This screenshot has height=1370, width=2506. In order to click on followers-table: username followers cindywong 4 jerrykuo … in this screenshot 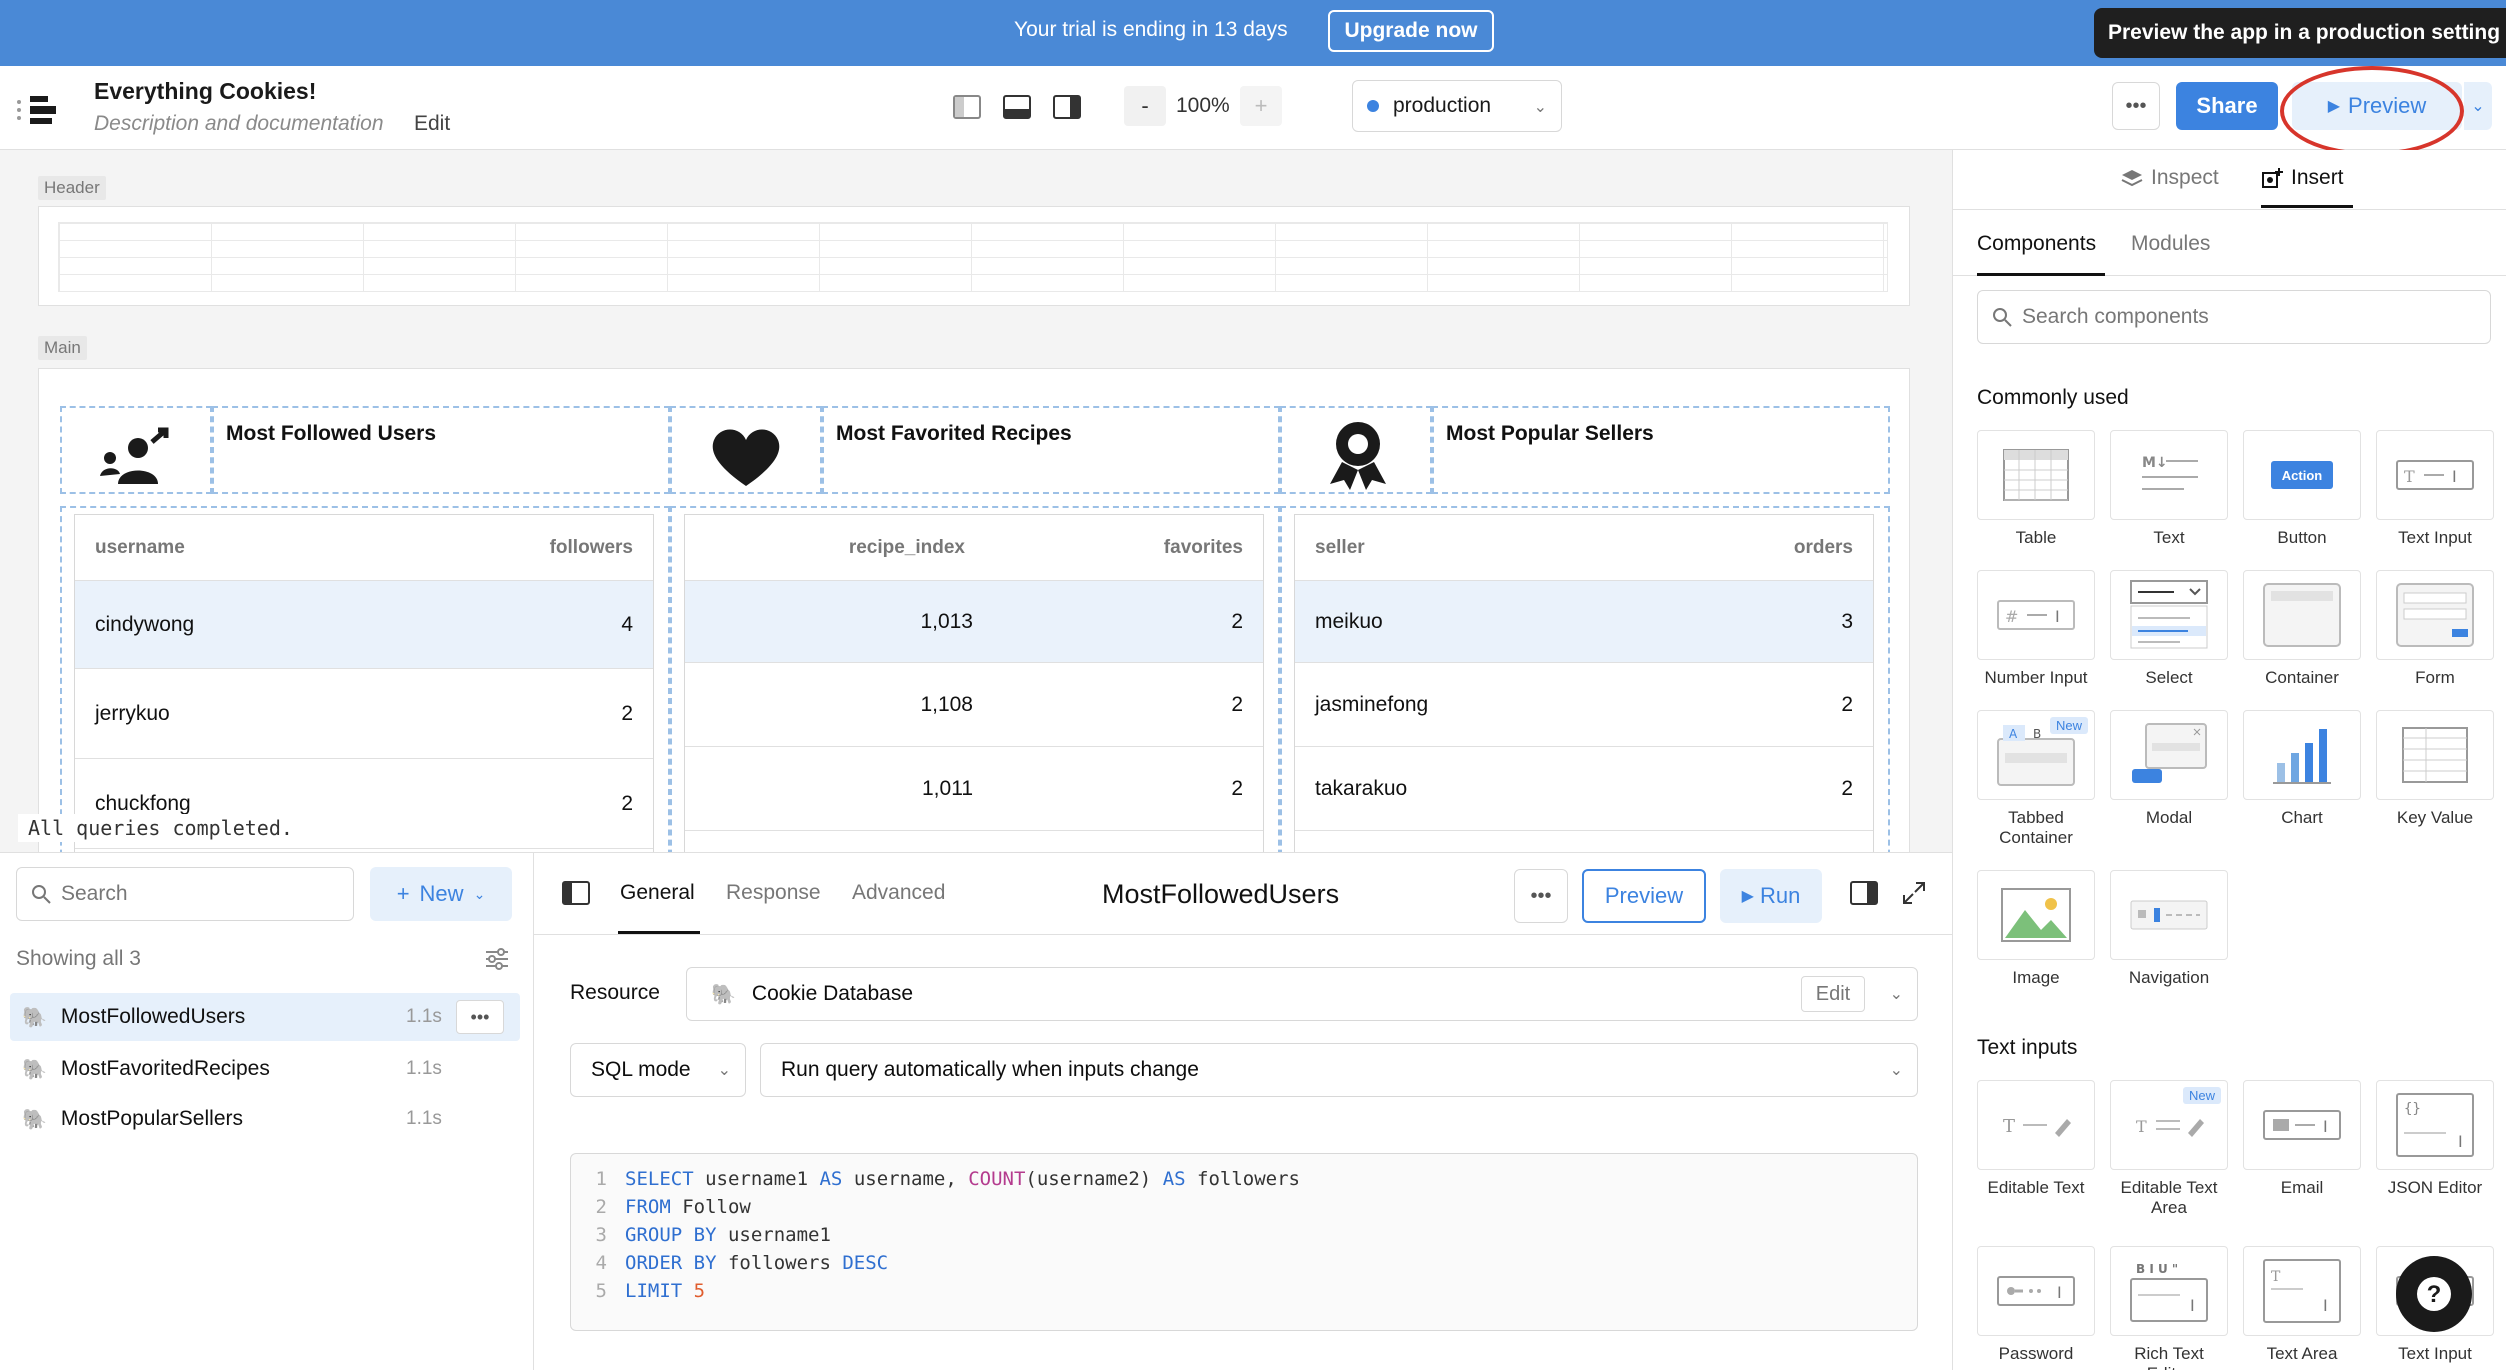, I will do `click(364, 683)`.